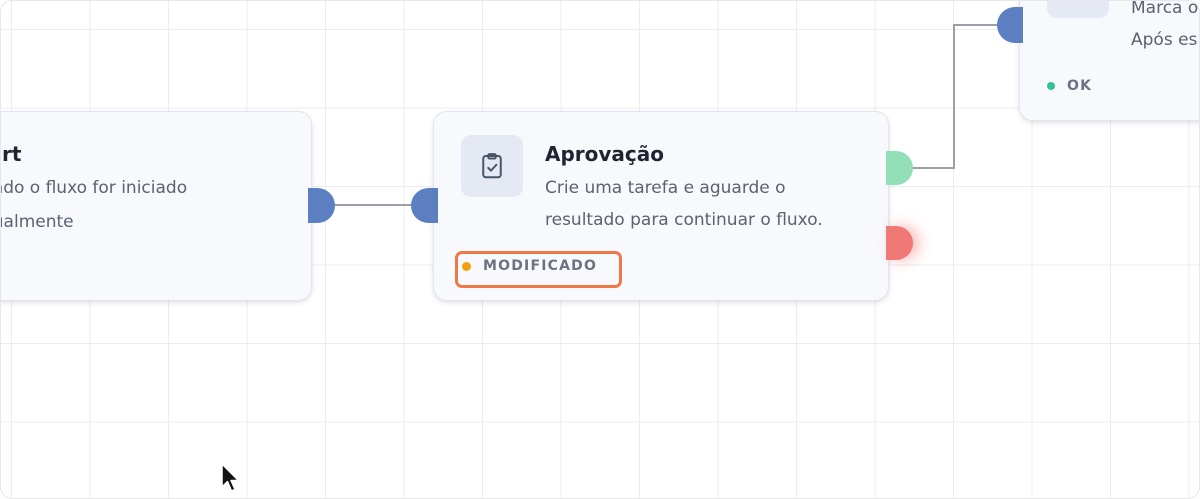 Image resolution: width=1200 pixels, height=499 pixels. Describe the element at coordinates (230, 477) in the screenshot. I see `mouse-cursor-icon` at that location.